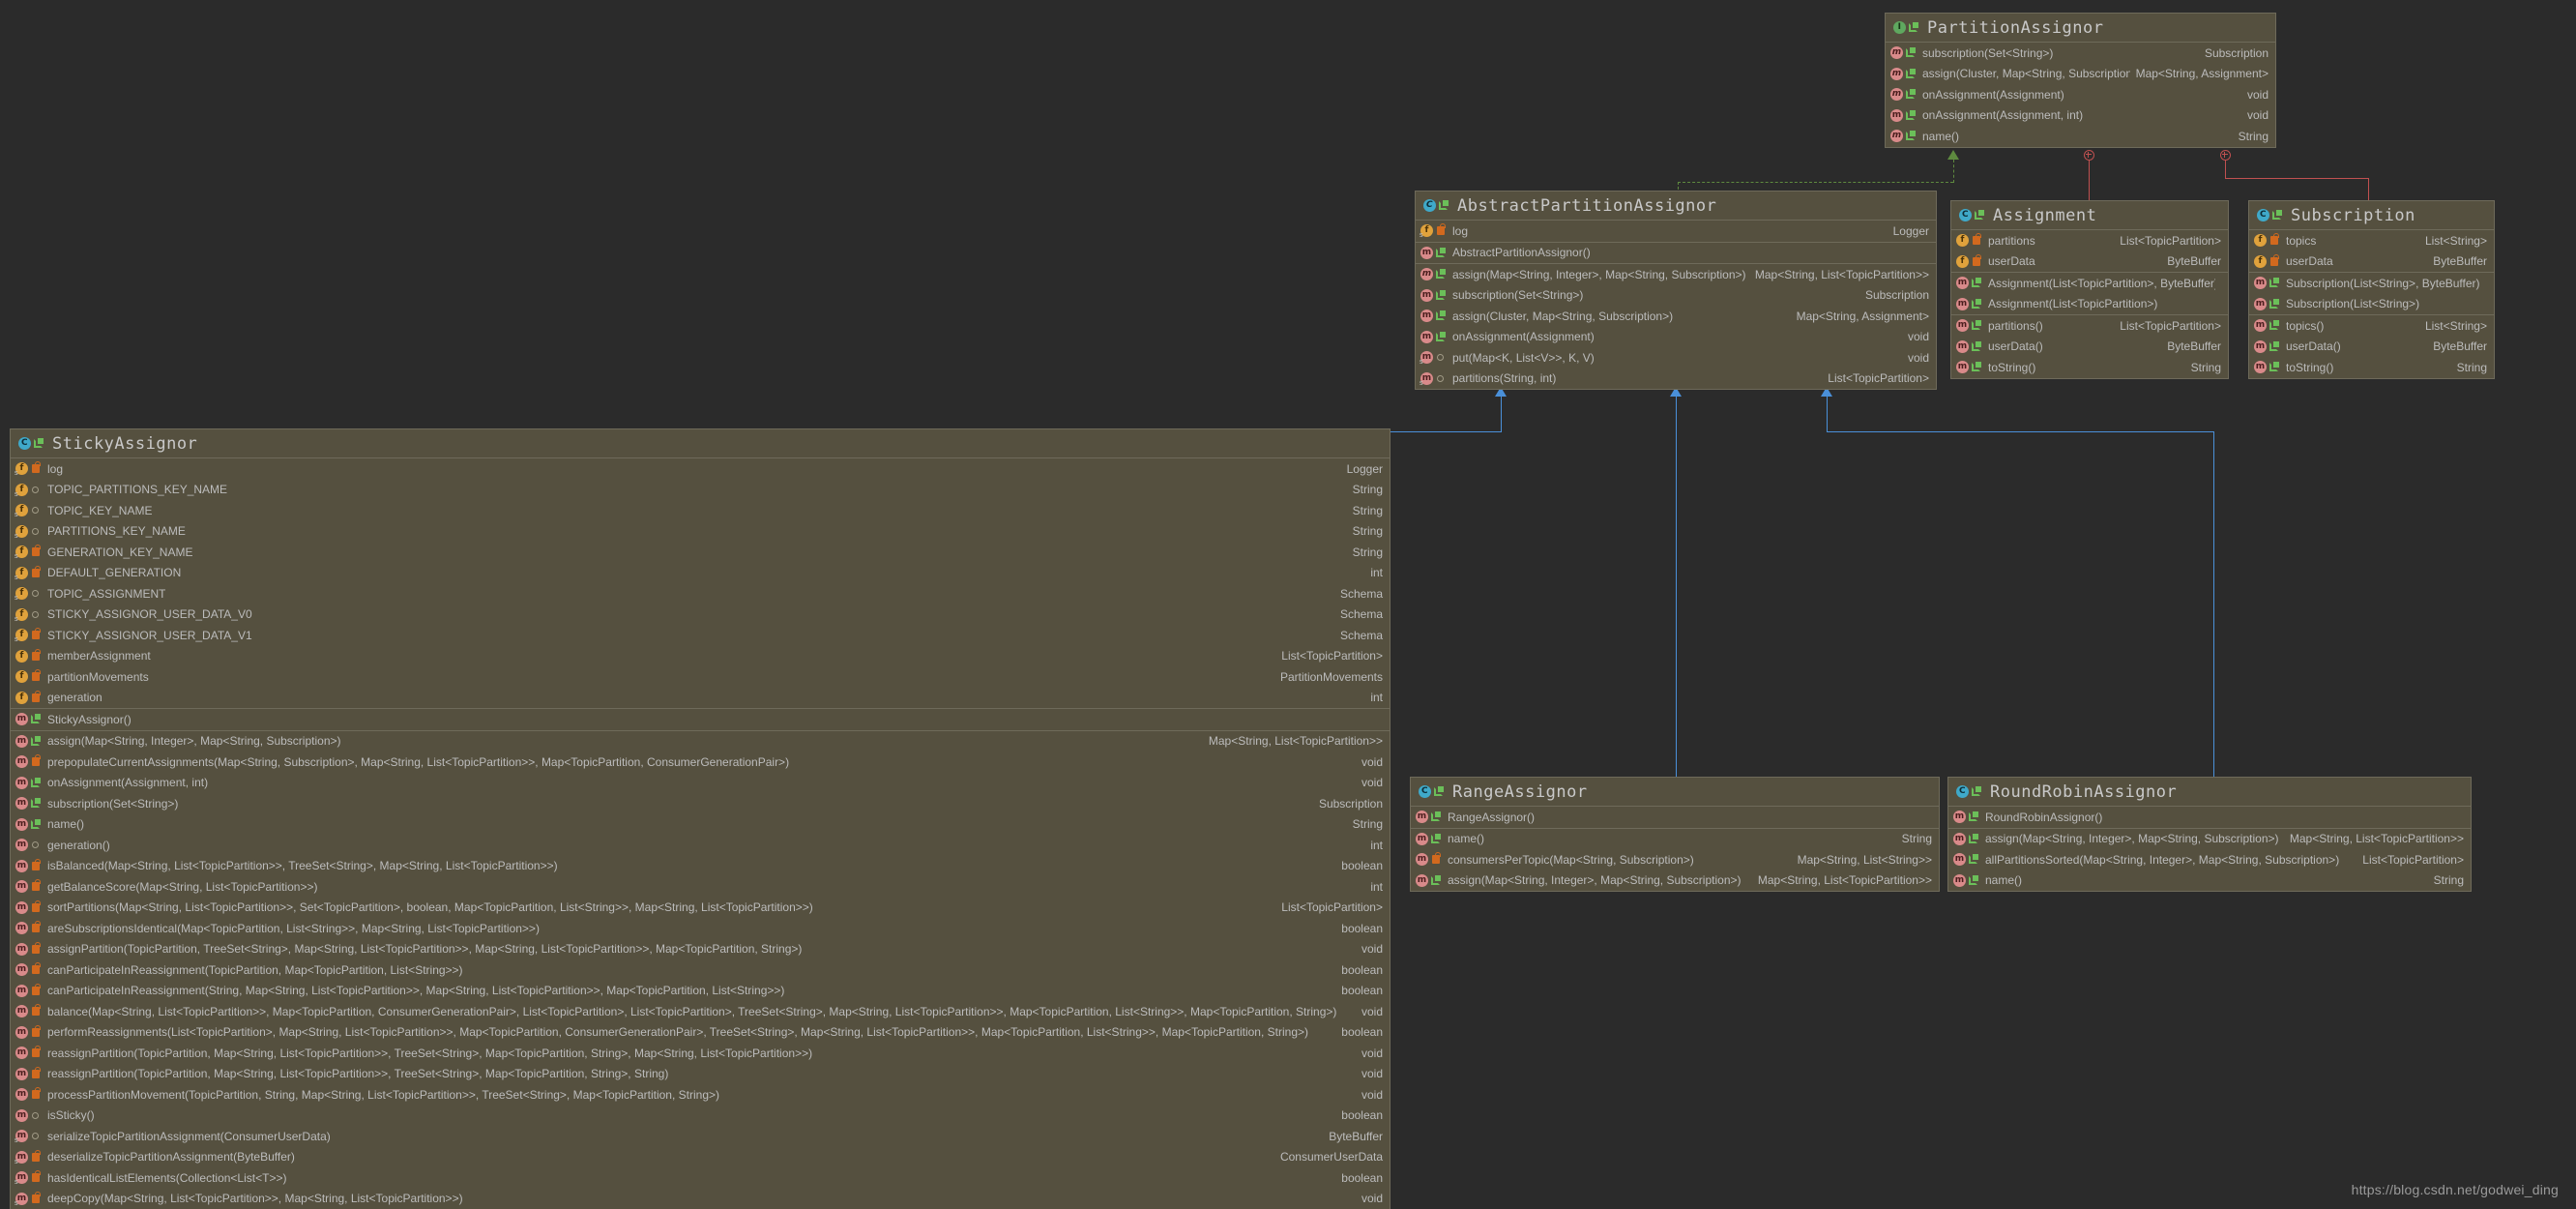 The width and height of the screenshot is (2576, 1209). I want to click on class-member-row: m Assignment(List<TopicPartition>), so click(2089, 304).